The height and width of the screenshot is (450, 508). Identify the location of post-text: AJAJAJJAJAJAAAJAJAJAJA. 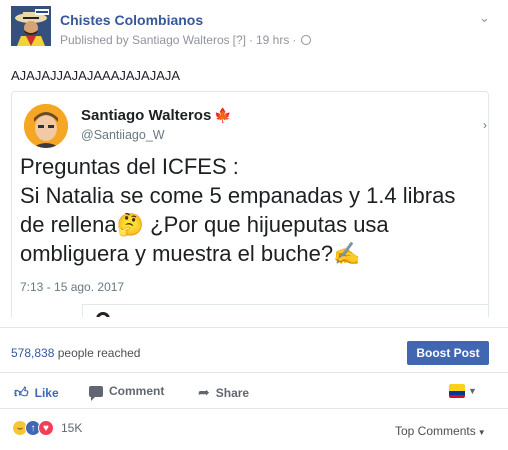
(96, 75).